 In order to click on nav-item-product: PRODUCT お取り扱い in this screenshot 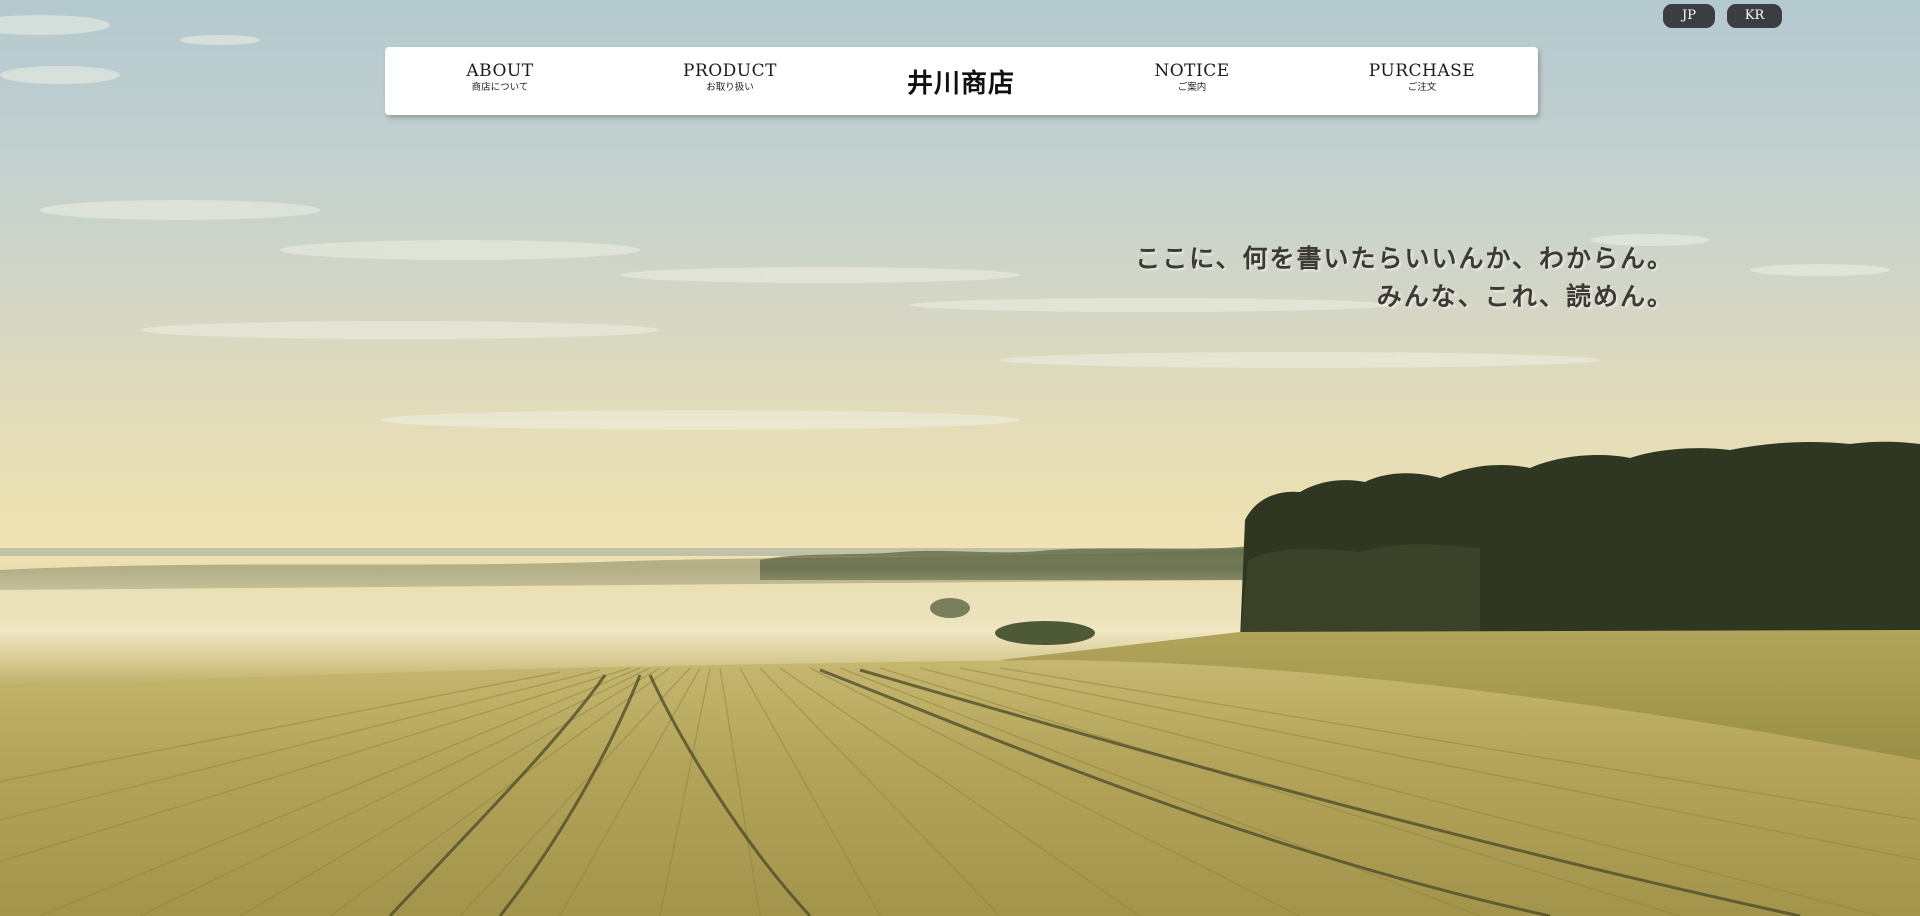, I will do `click(730, 78)`.